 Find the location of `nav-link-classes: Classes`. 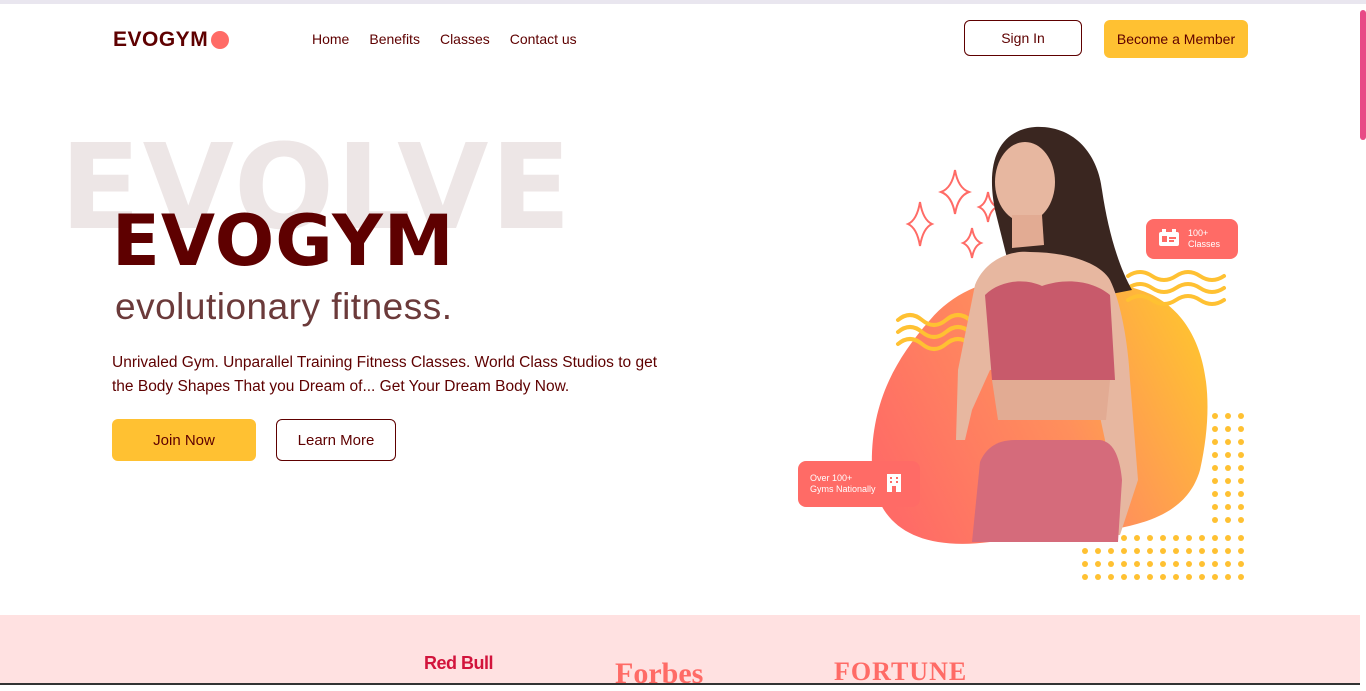

nav-link-classes: Classes is located at coordinates (465, 39).